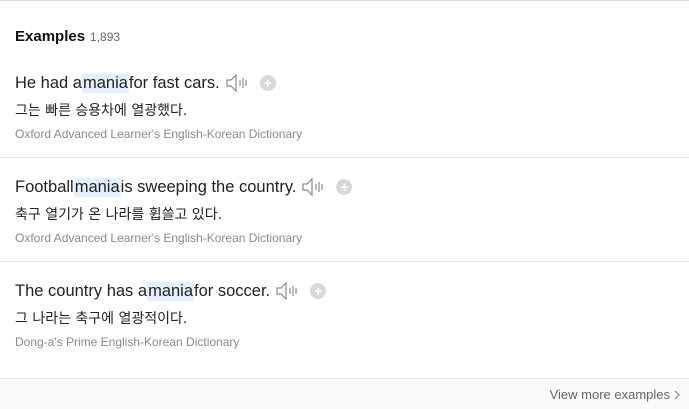 The image size is (689, 409). What do you see at coordinates (344, 0) in the screenshot?
I see `top-divider` at bounding box center [344, 0].